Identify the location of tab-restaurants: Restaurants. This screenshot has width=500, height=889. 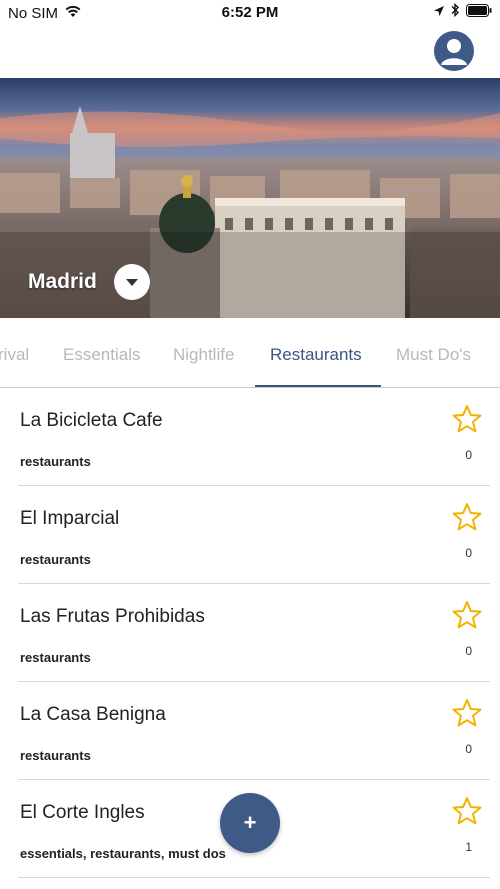
(316, 355).